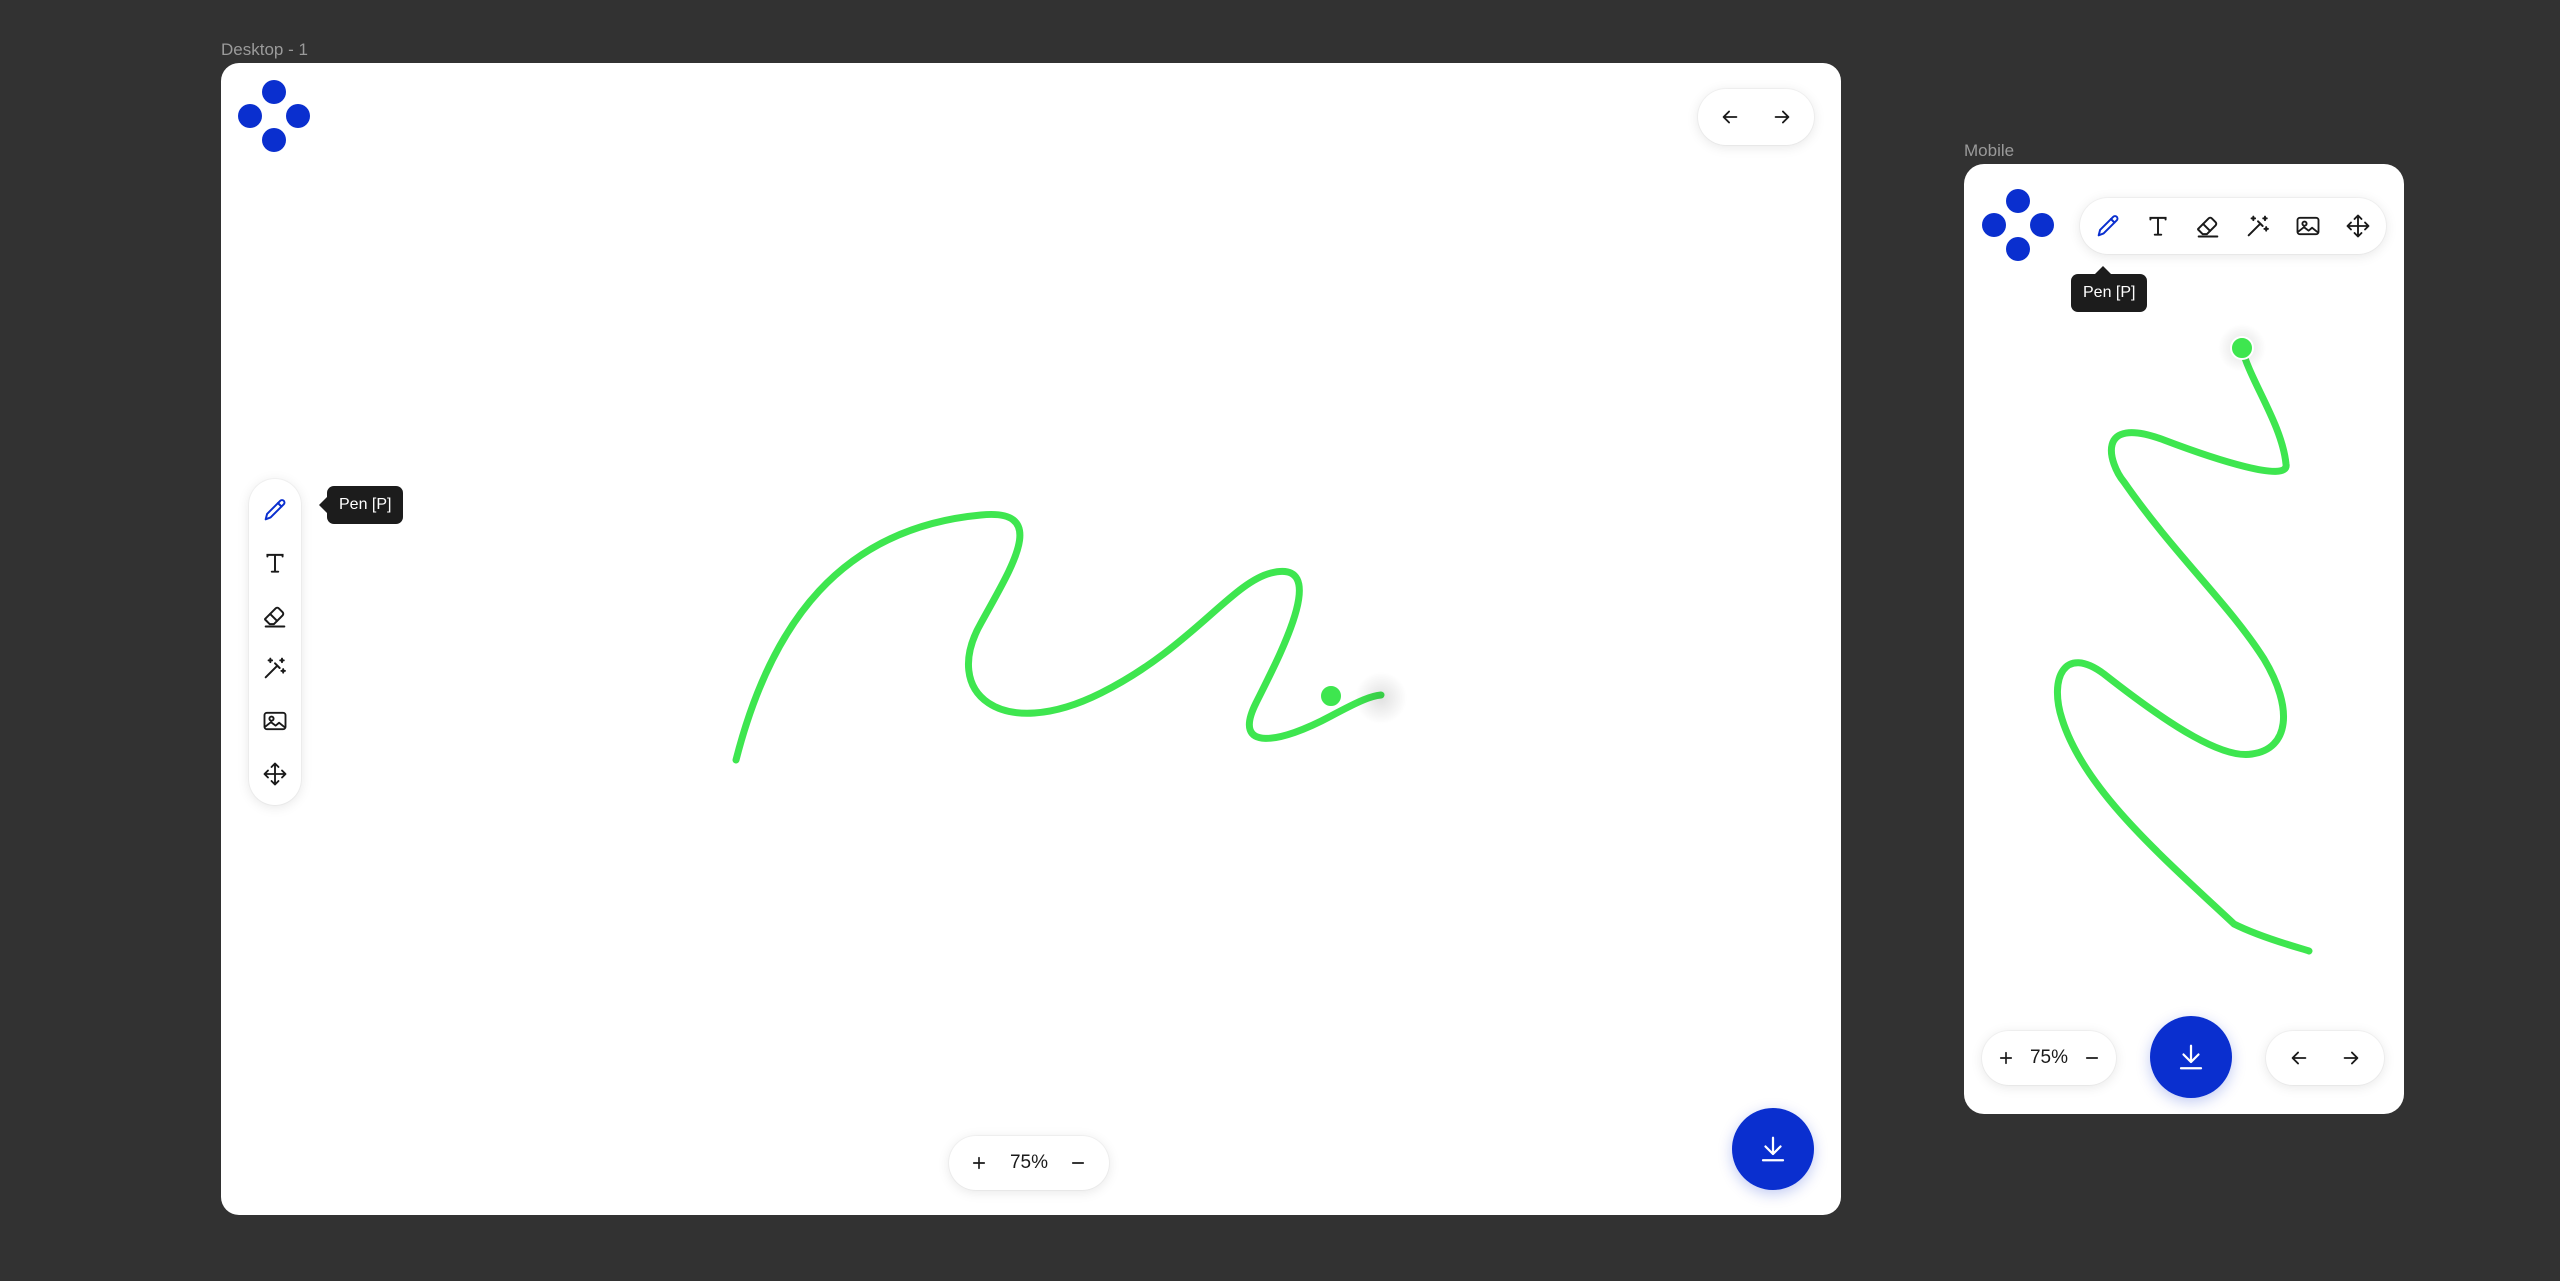  I want to click on drawing-canvas, so click(2184, 639).